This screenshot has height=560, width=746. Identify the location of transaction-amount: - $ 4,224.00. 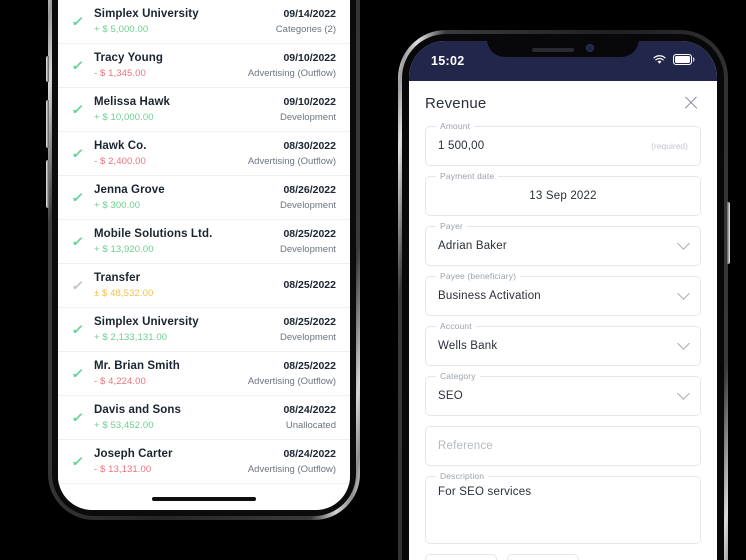
(120, 381).